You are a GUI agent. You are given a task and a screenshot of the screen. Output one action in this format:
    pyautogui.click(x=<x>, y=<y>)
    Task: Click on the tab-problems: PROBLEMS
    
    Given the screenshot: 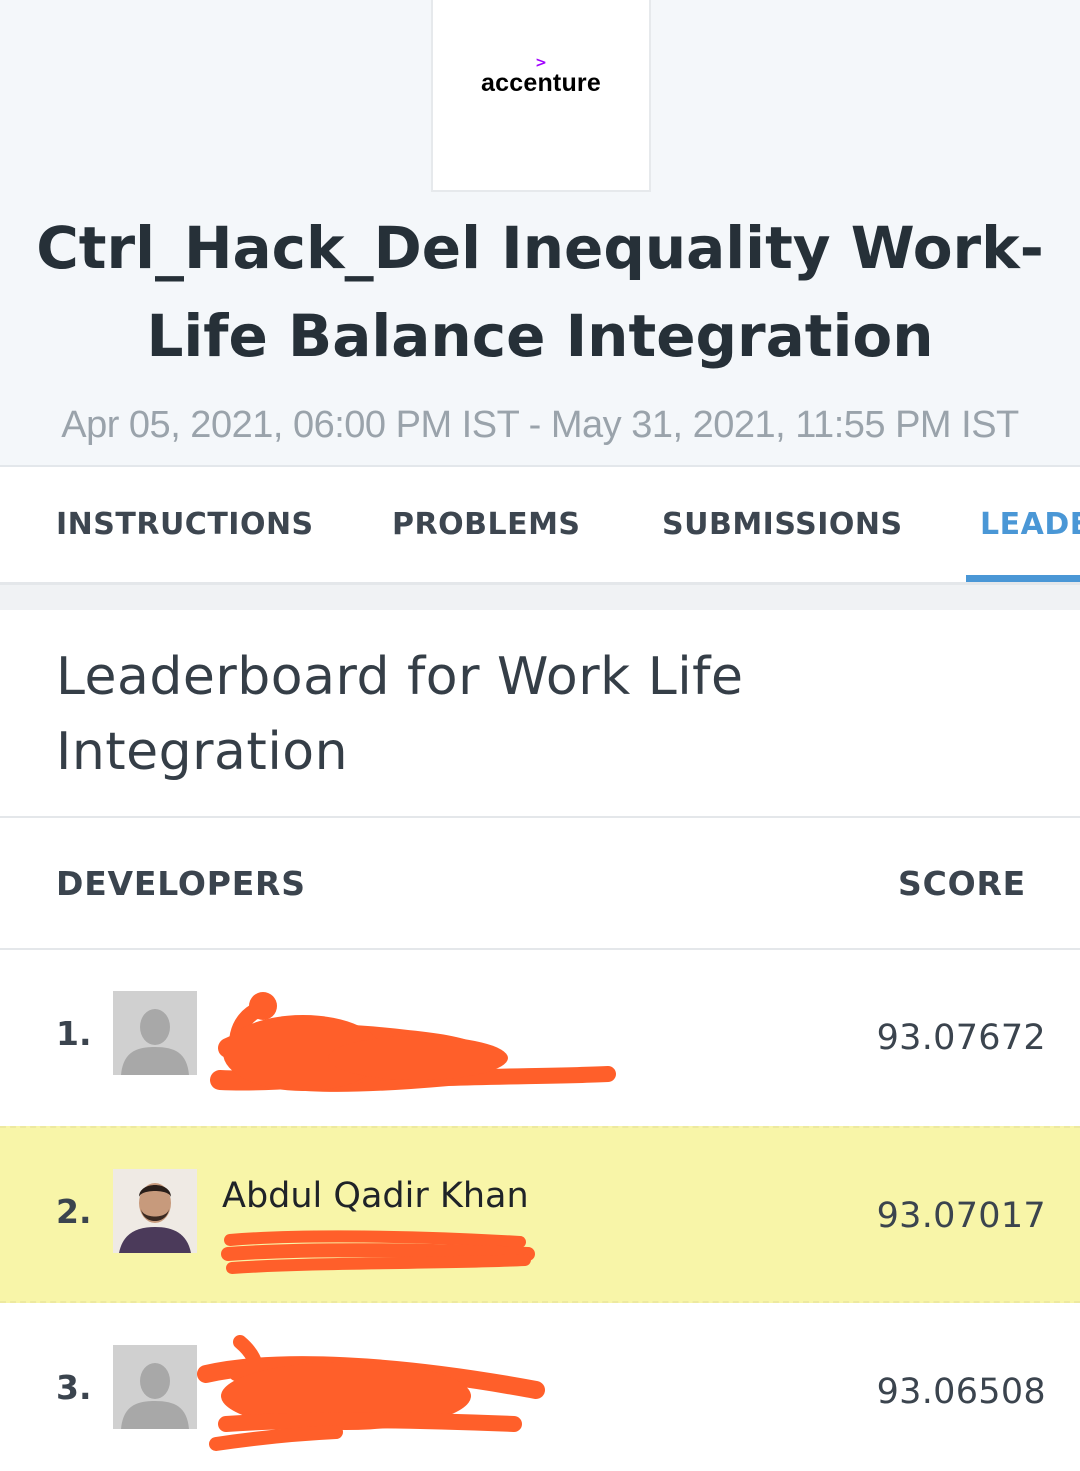 What is the action you would take?
    pyautogui.click(x=486, y=524)
    